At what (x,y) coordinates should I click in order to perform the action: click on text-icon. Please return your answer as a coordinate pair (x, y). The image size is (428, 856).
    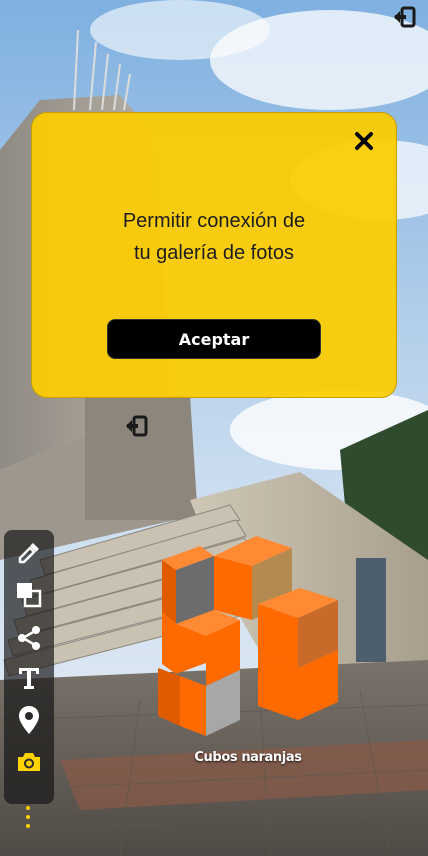
    Looking at the image, I should click on (29, 680).